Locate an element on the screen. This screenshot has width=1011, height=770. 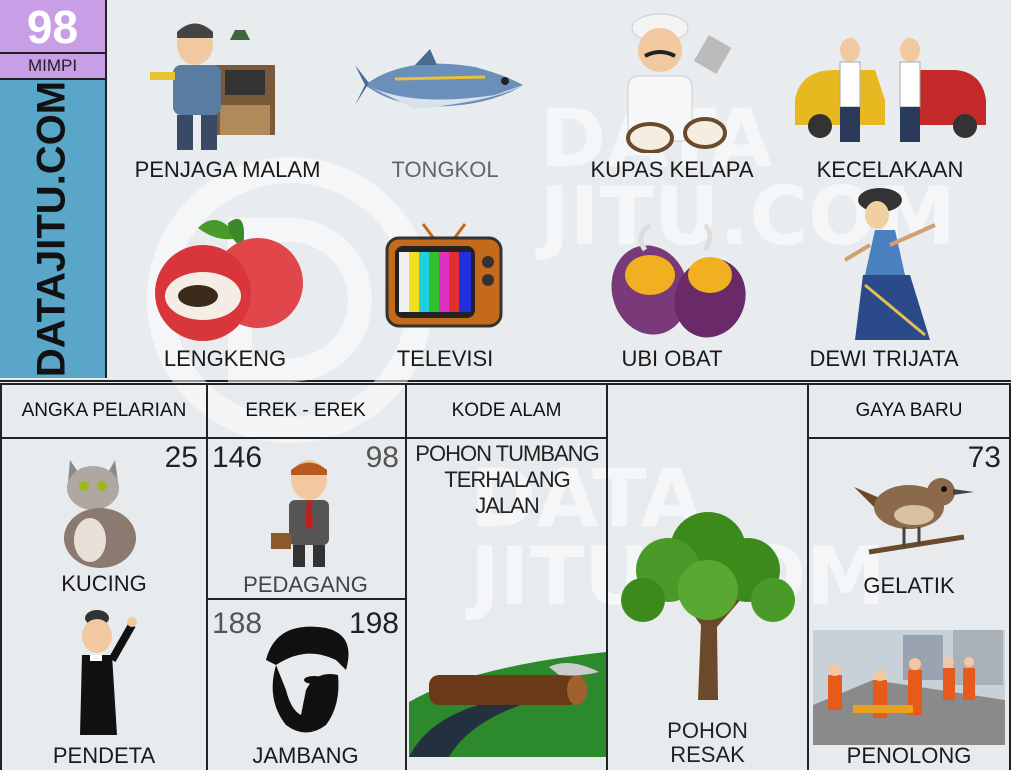
television-illustration is located at coordinates (444, 275).